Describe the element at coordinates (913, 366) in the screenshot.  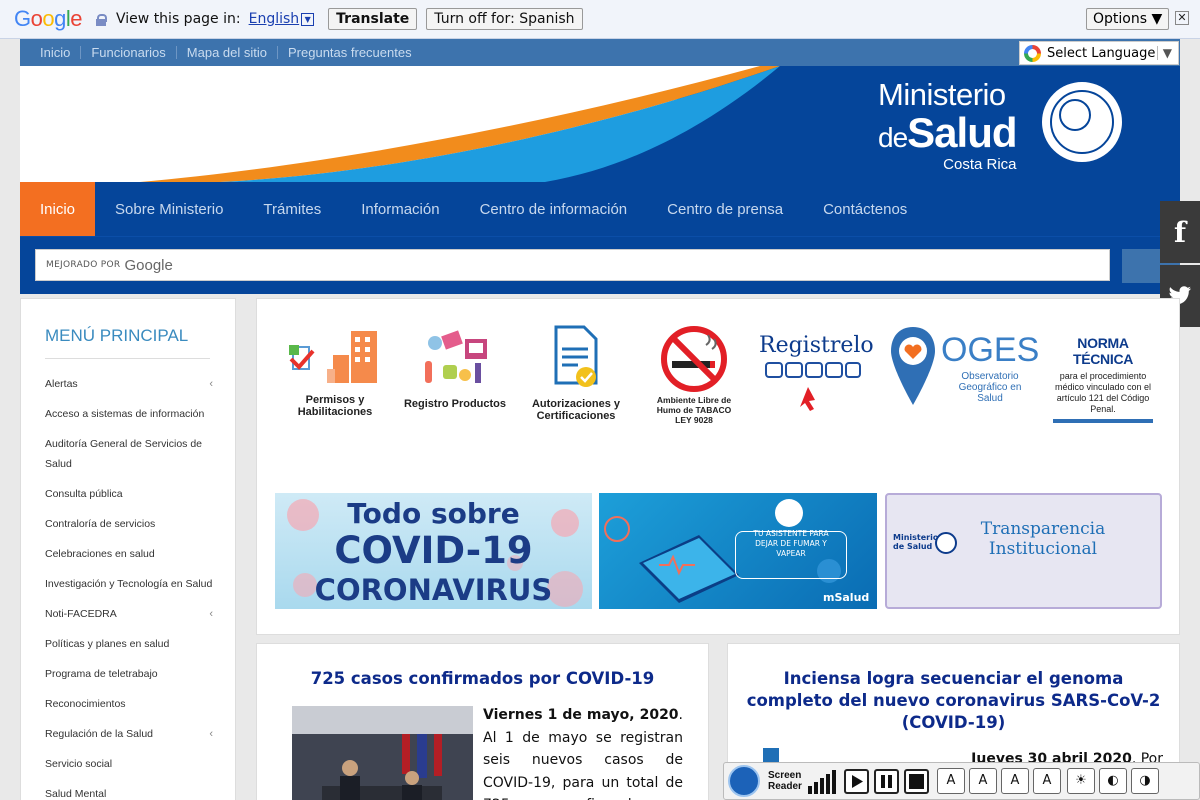
I see `map-pin-heart-icon` at that location.